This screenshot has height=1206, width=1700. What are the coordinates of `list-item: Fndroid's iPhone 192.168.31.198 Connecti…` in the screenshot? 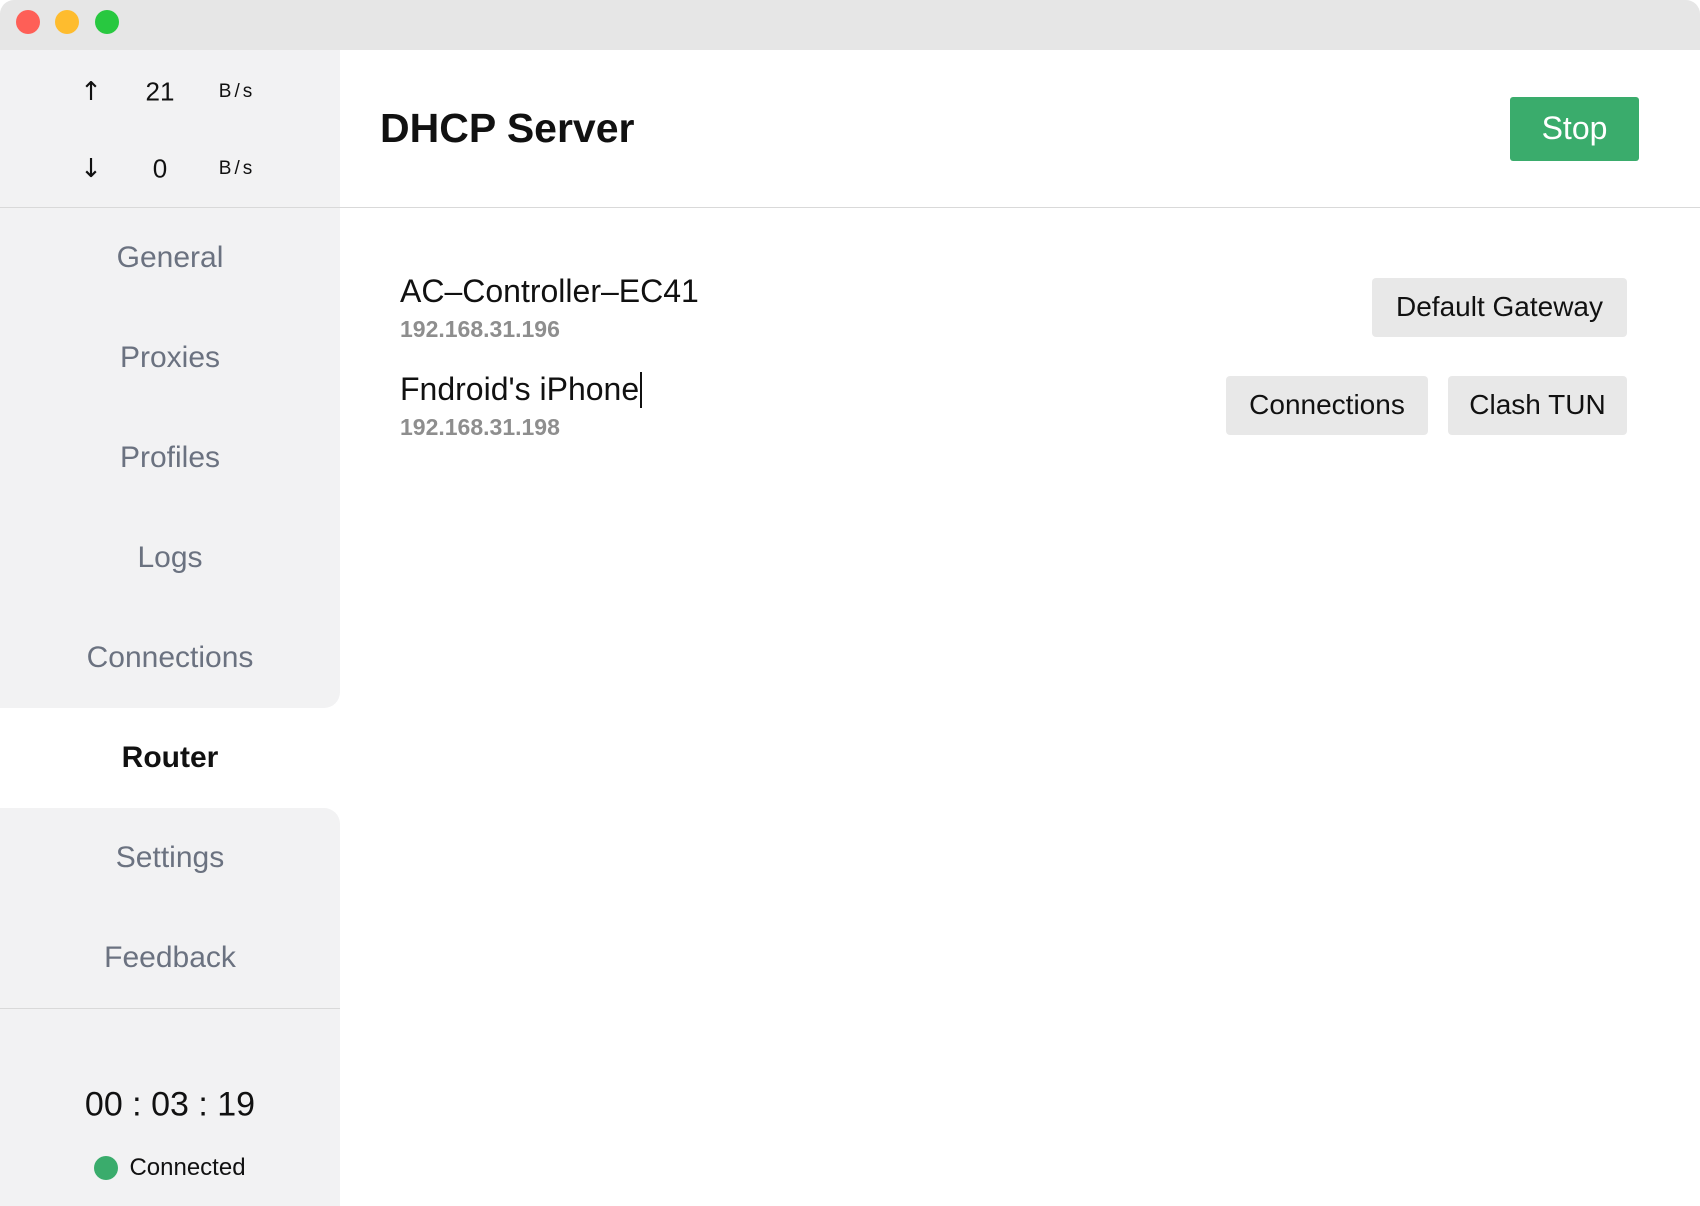 It's located at (1013, 405).